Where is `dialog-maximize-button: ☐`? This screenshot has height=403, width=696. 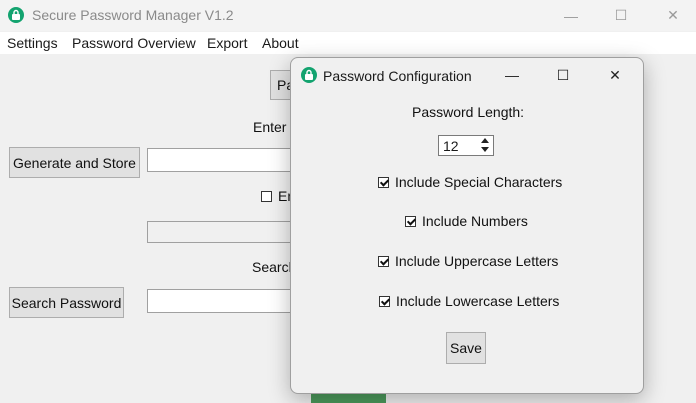
dialog-maximize-button: ☐ is located at coordinates (563, 75).